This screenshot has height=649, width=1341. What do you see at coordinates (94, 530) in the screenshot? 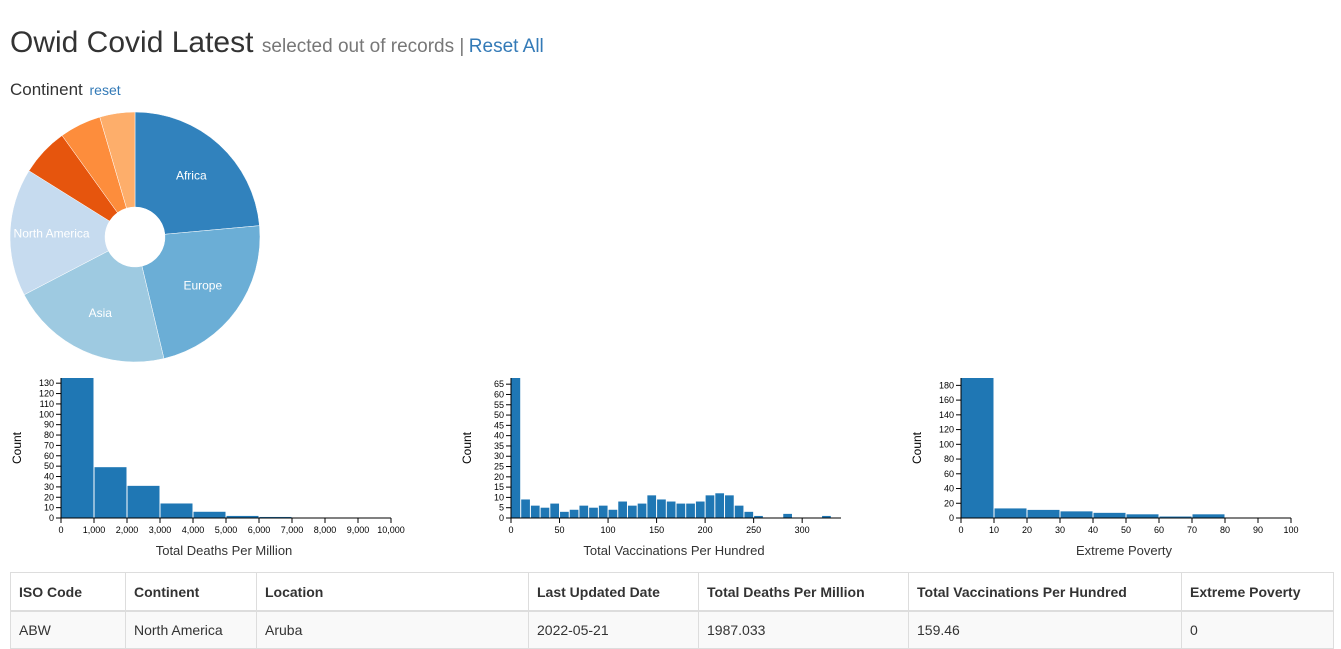
I see `deaths-per-million-x-tick-label: 1,000` at bounding box center [94, 530].